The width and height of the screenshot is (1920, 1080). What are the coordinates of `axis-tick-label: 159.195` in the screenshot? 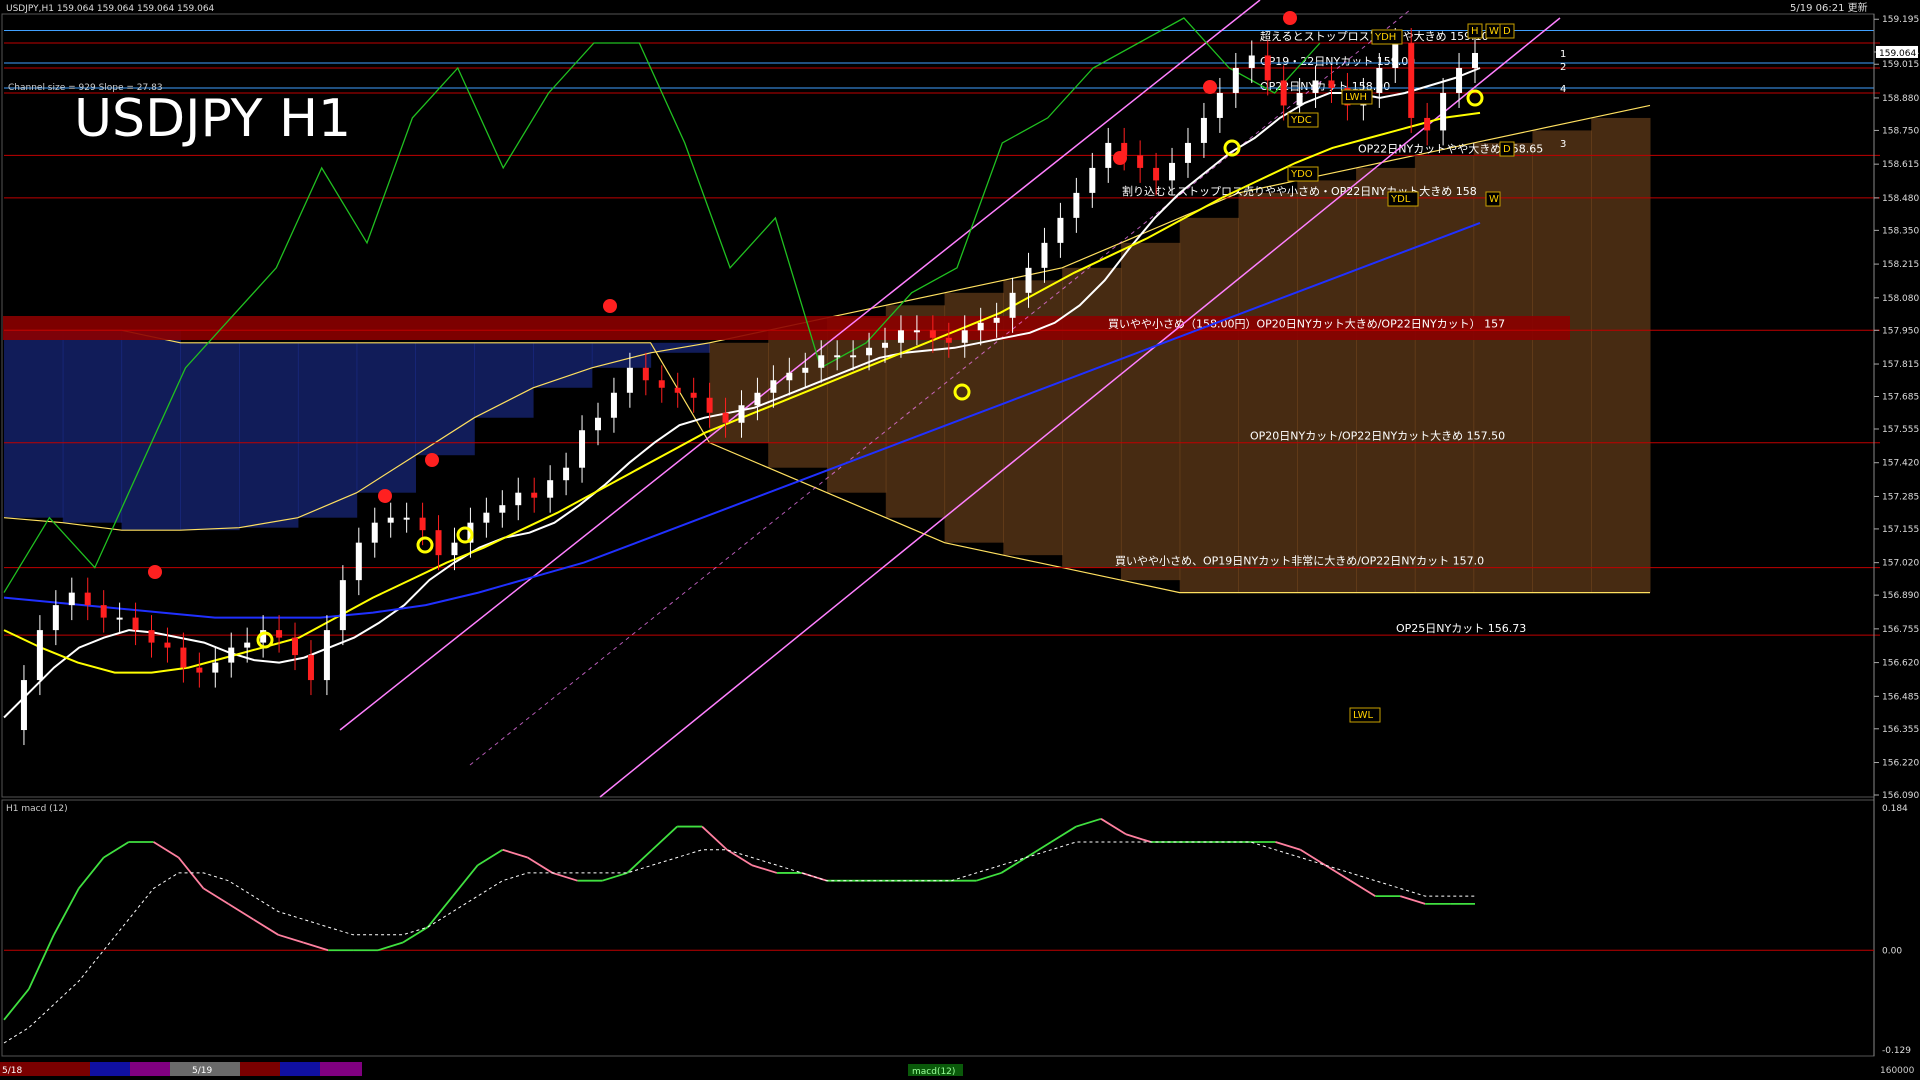 It's located at (1900, 20).